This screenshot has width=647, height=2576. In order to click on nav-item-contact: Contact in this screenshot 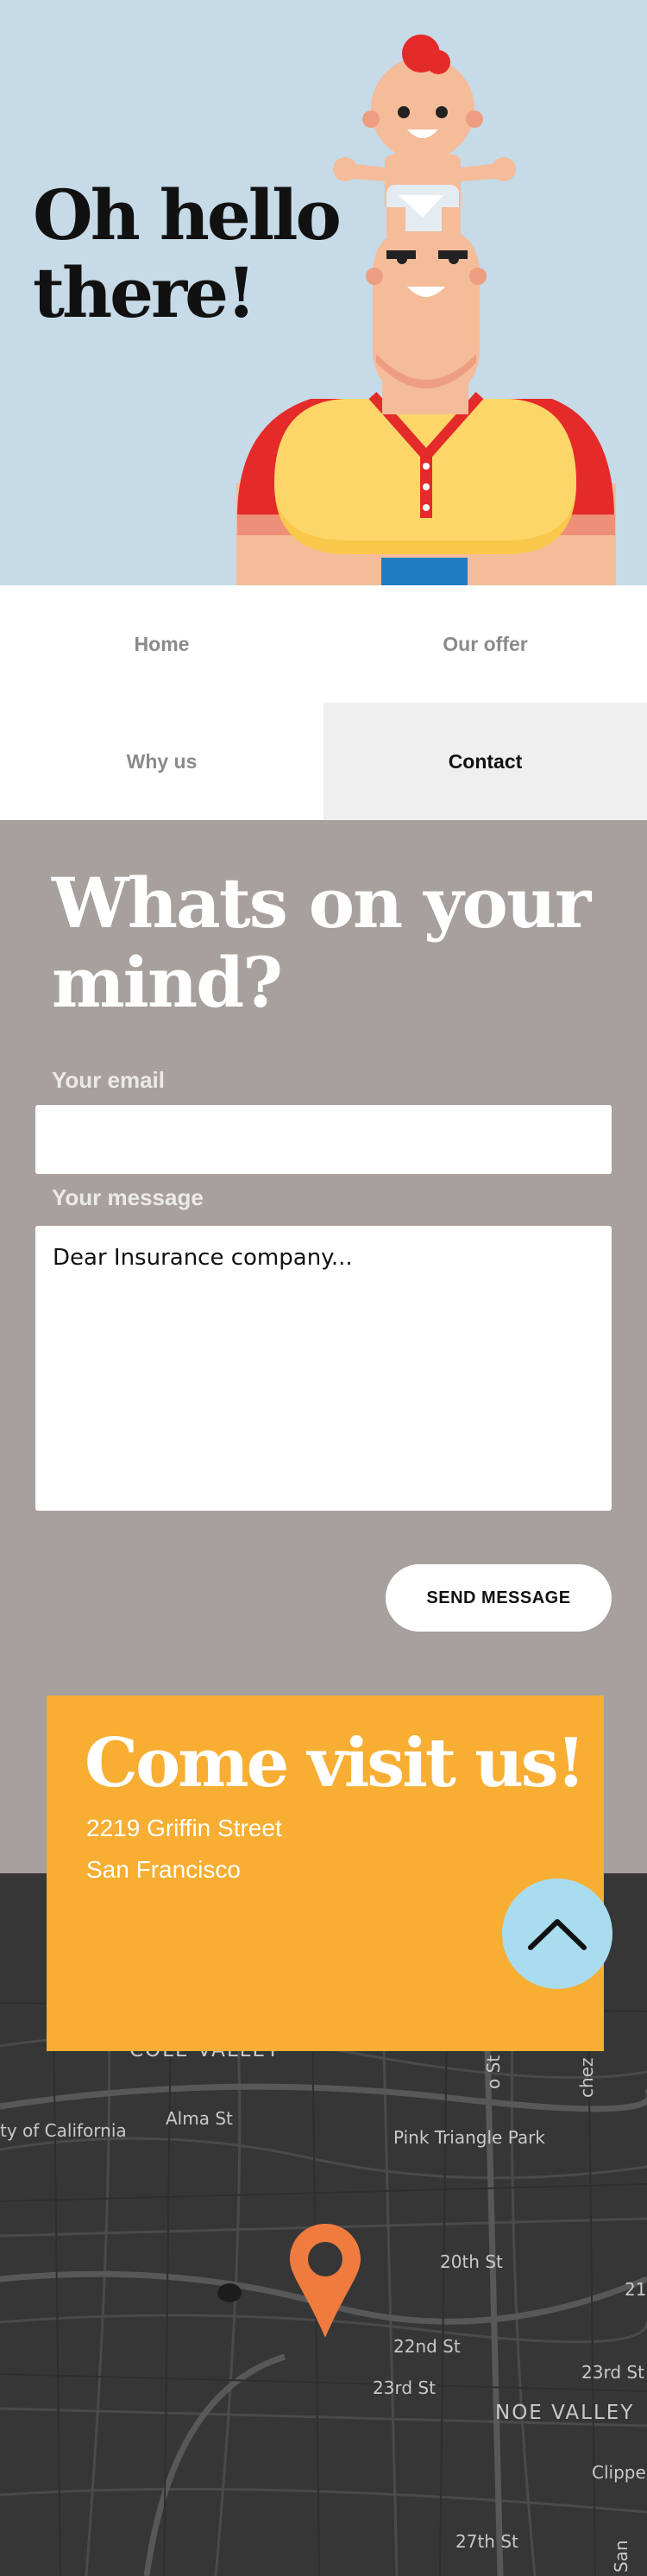, I will do `click(485, 761)`.